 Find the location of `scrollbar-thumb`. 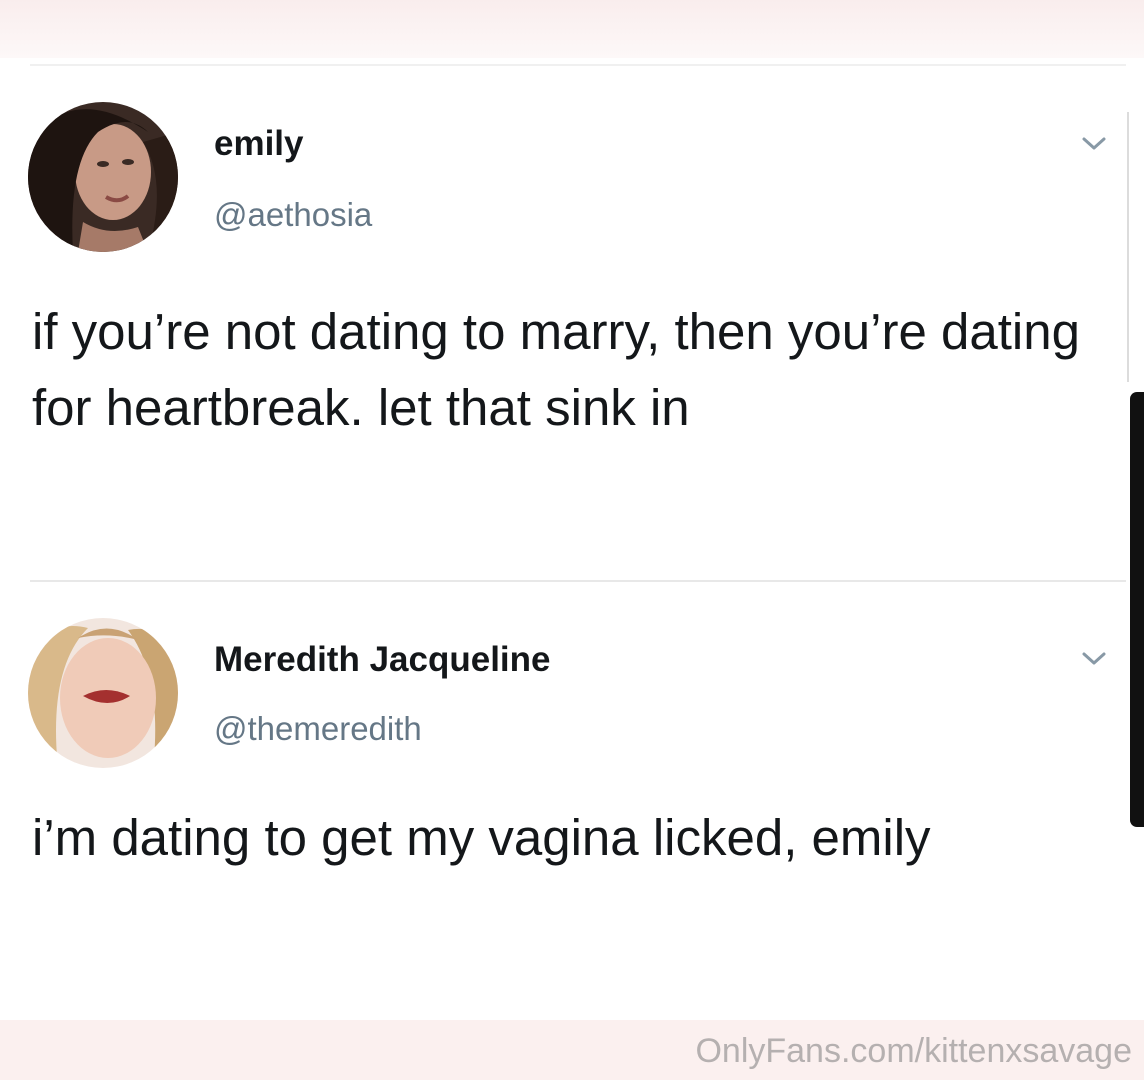

scrollbar-thumb is located at coordinates (1137, 609).